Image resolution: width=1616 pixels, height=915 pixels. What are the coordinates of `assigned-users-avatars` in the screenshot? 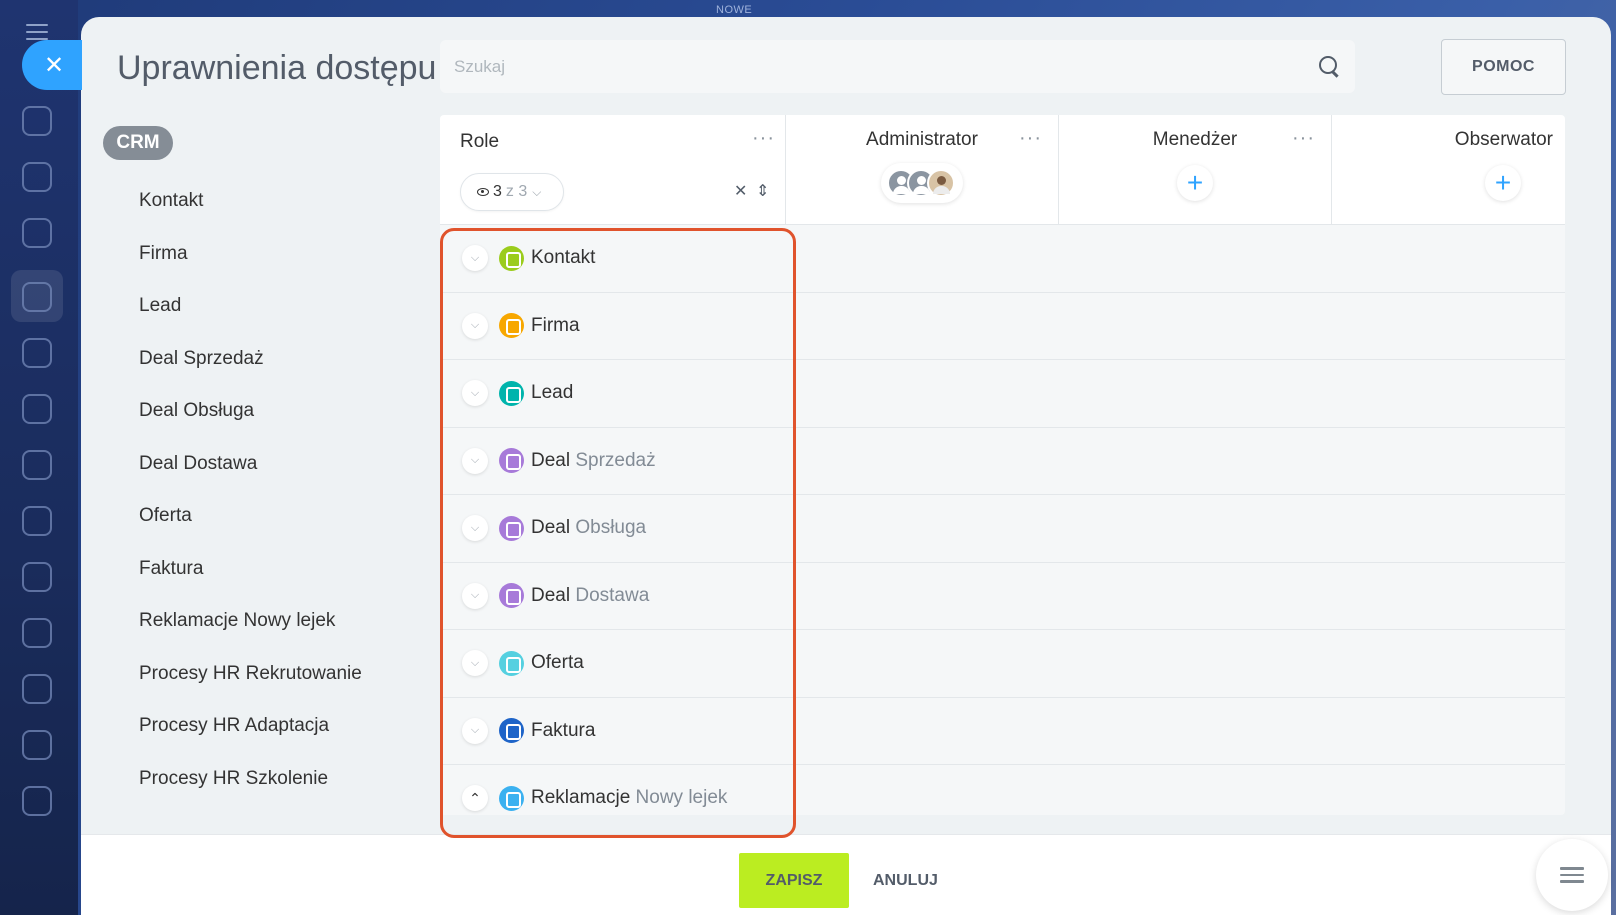 It's located at (922, 183).